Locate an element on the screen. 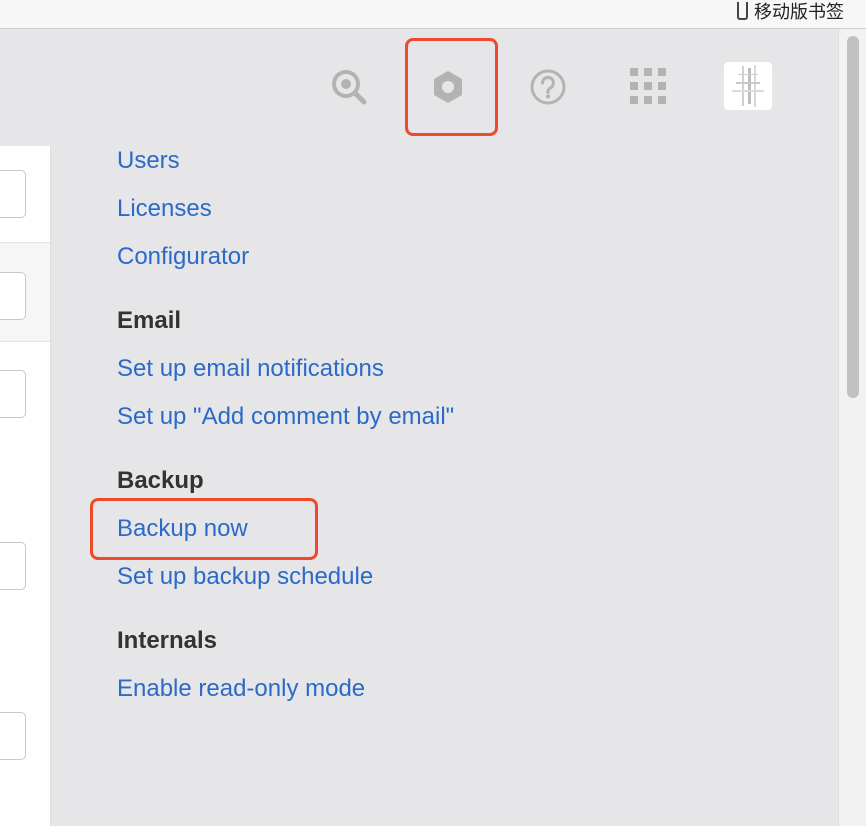 This screenshot has height=826, width=866. bookmark-mobile: 移动版书签 is located at coordinates (790, 11).